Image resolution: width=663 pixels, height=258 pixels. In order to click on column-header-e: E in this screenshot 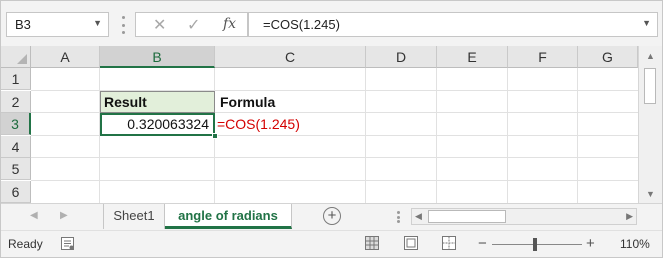, I will do `click(472, 57)`.